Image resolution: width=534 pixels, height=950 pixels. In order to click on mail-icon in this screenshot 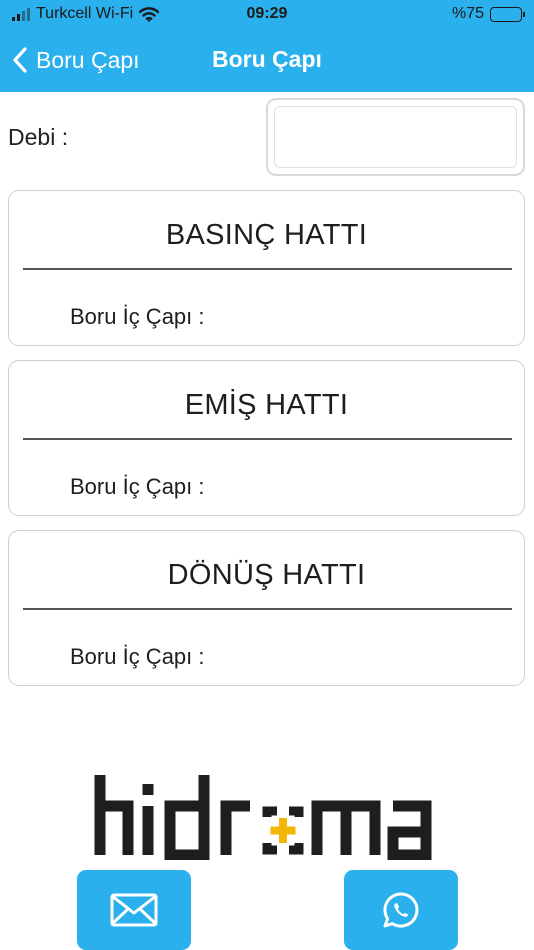, I will do `click(134, 910)`.